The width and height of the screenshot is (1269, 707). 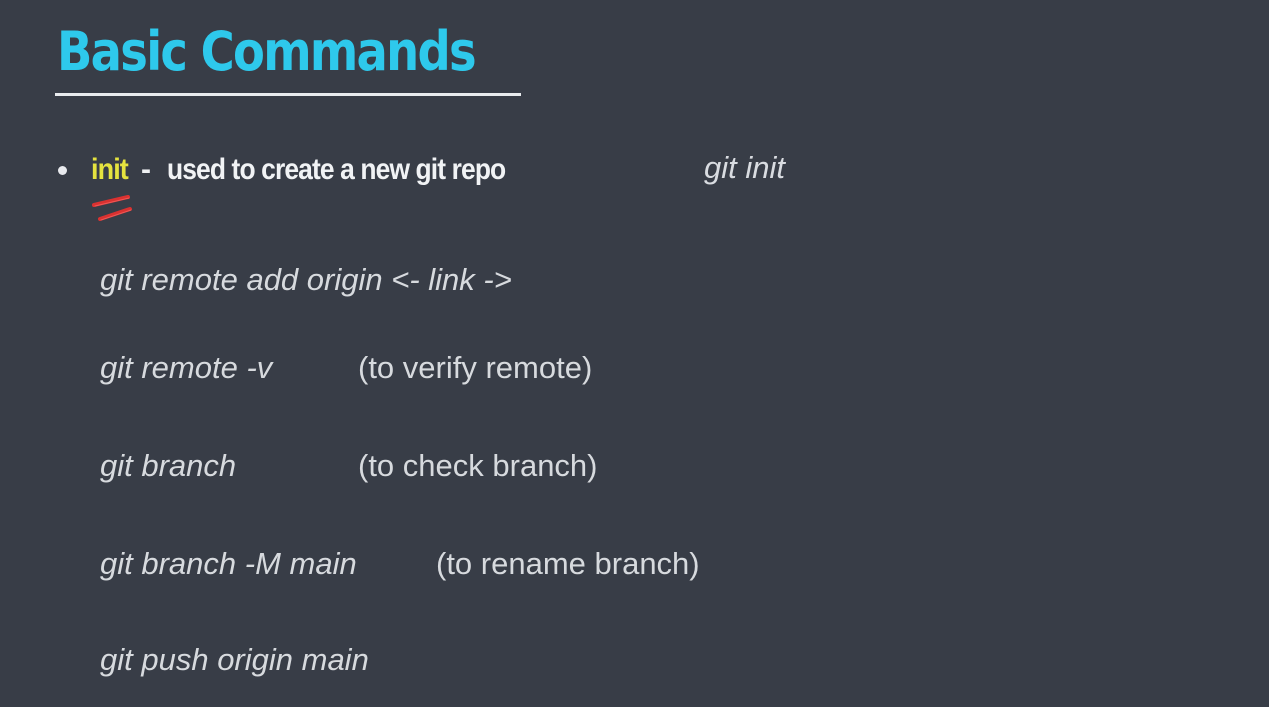 I want to click on command-remote-add: git remote add origin <- link ->, so click(x=306, y=279).